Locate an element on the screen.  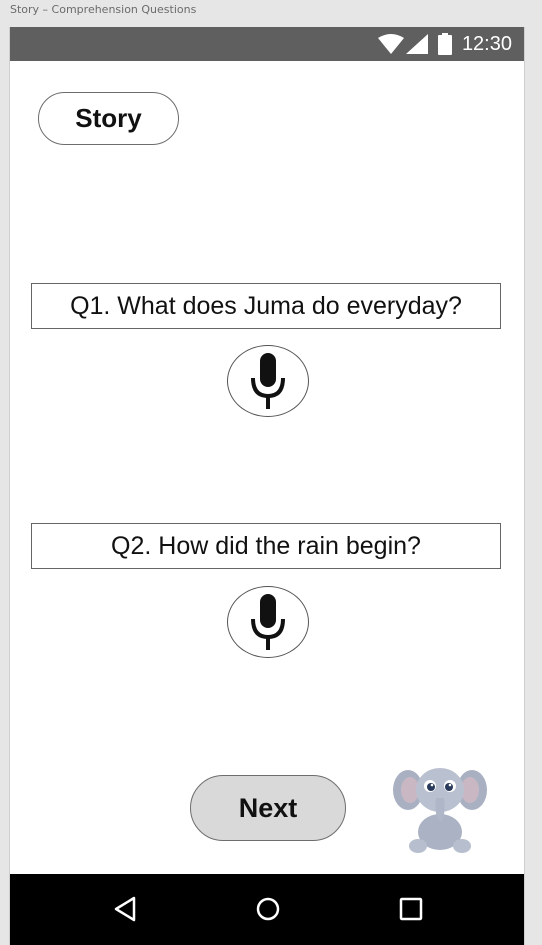
home-icon is located at coordinates (268, 909).